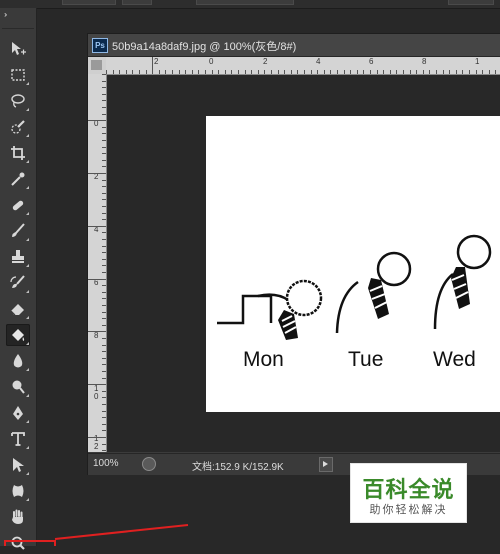 The height and width of the screenshot is (554, 500). I want to click on paint-bucket-icon, so click(18, 335).